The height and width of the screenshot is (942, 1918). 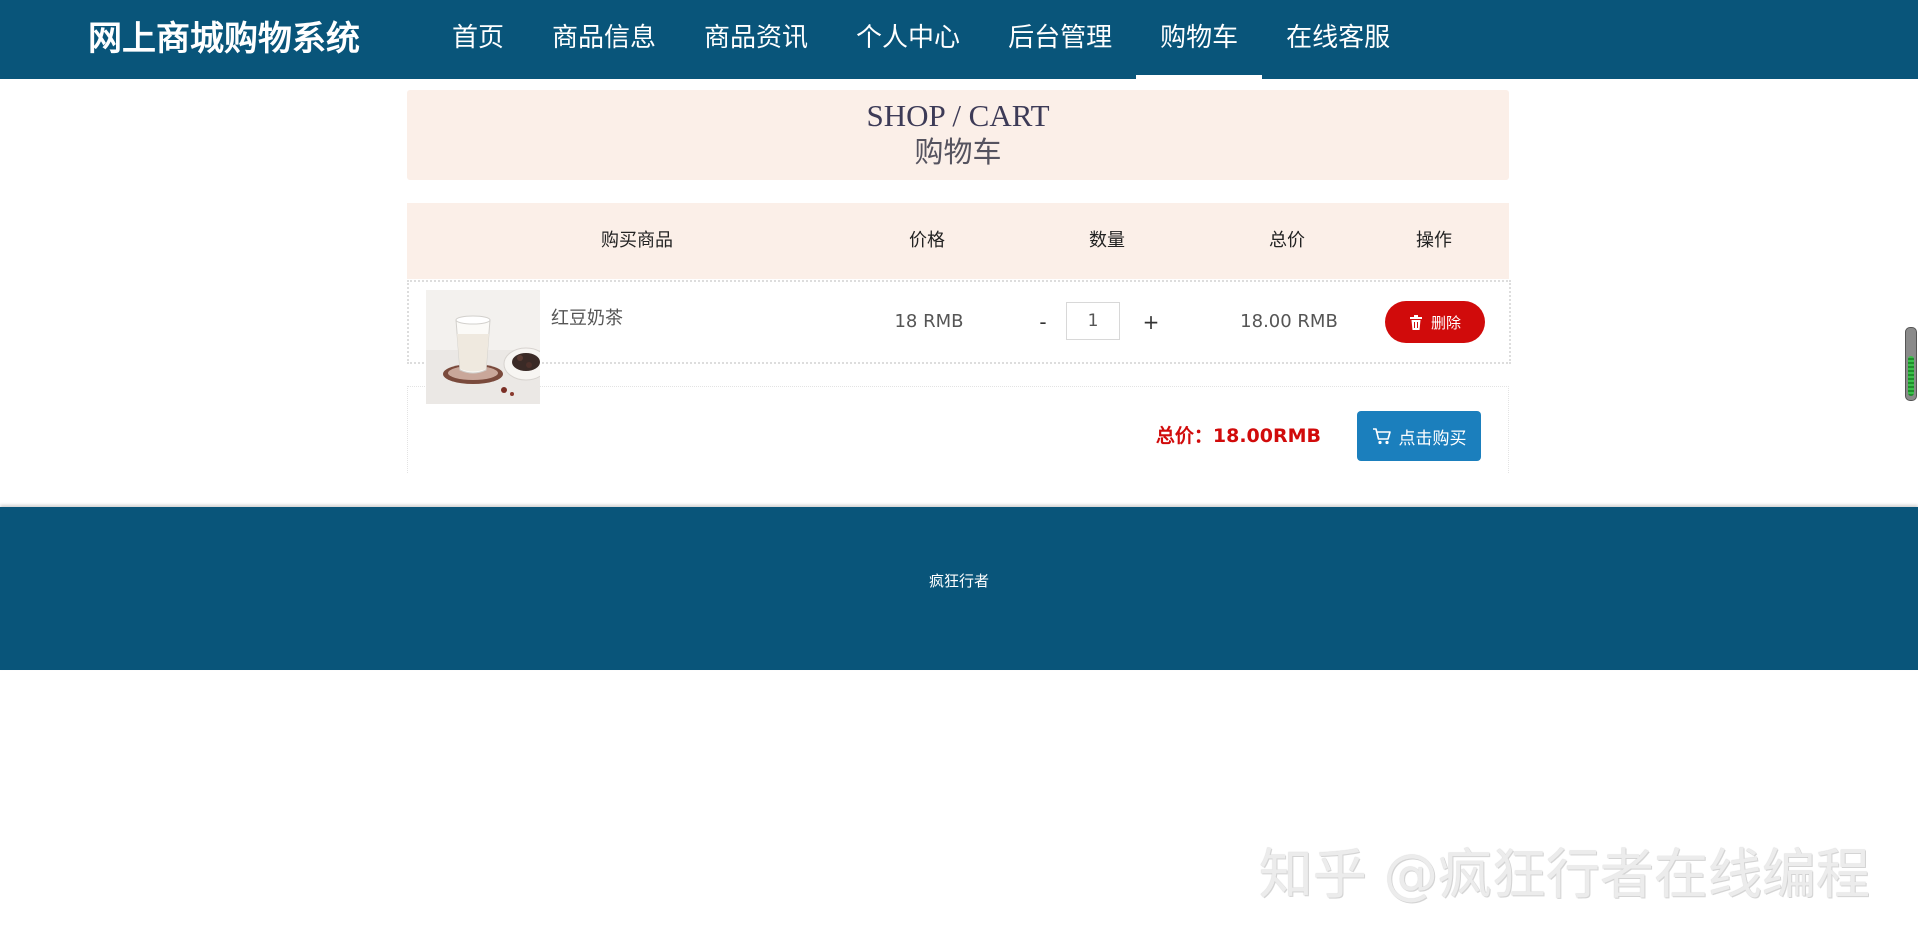 I want to click on column-header-action: 操作, so click(x=1434, y=240).